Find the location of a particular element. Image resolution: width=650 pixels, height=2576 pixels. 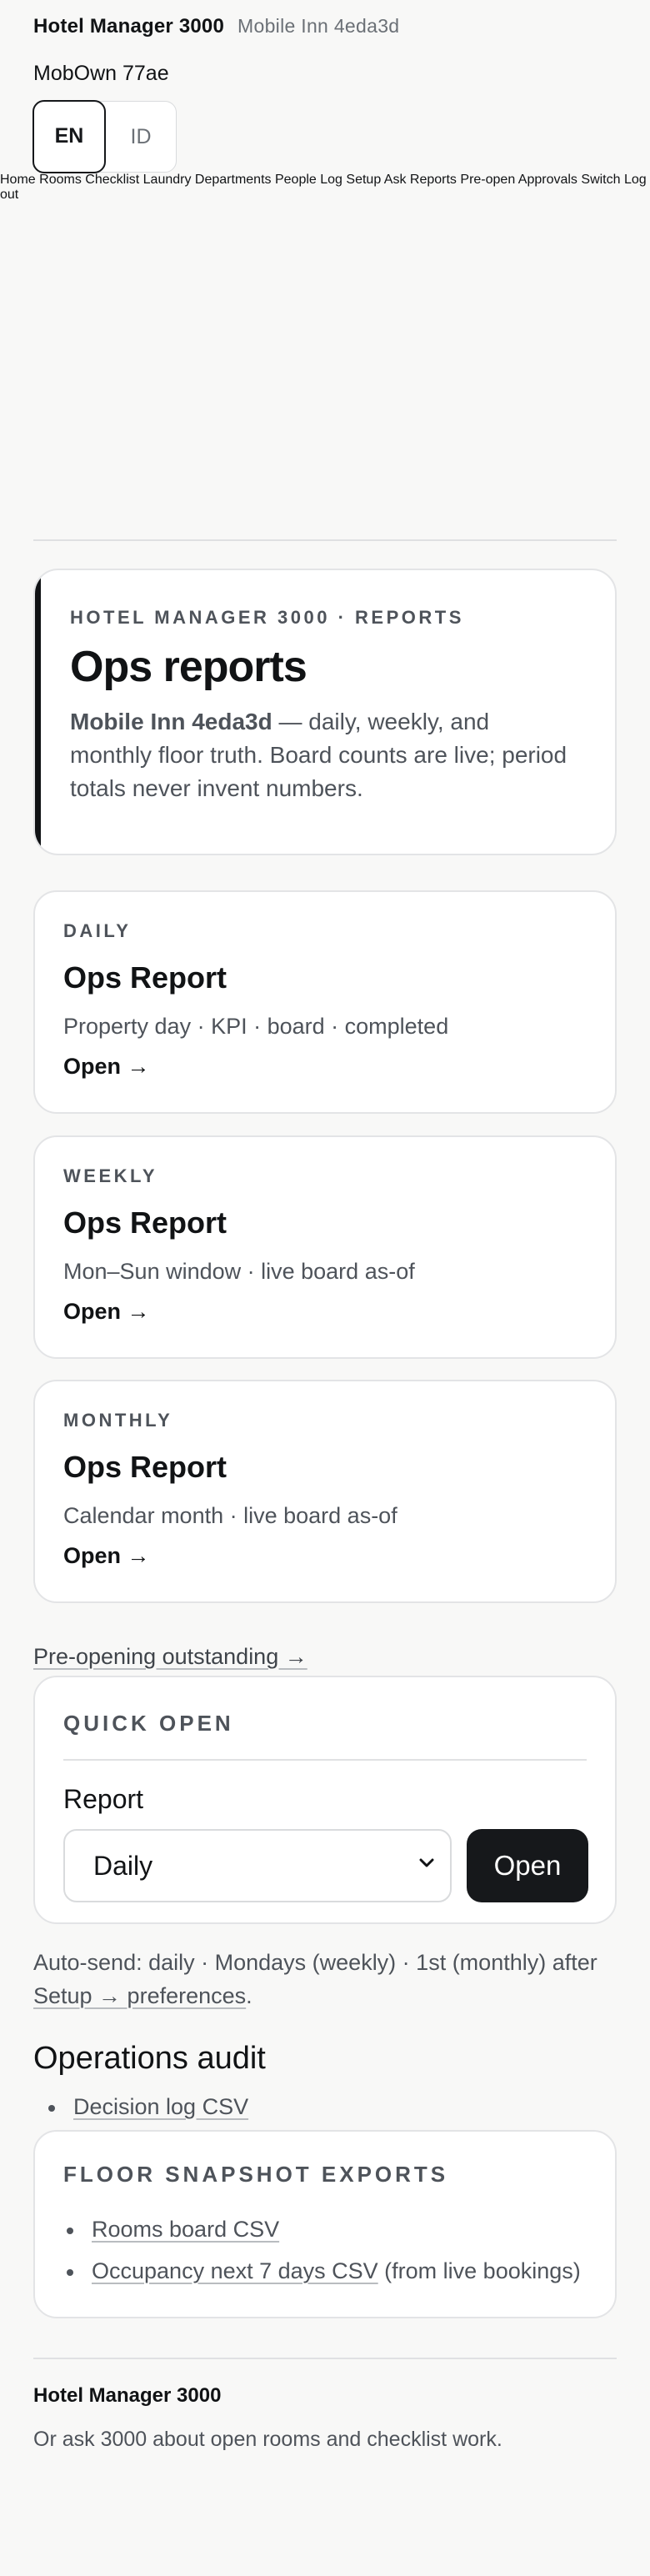

property-name: Mobile Inn 4eda3d is located at coordinates (319, 26).